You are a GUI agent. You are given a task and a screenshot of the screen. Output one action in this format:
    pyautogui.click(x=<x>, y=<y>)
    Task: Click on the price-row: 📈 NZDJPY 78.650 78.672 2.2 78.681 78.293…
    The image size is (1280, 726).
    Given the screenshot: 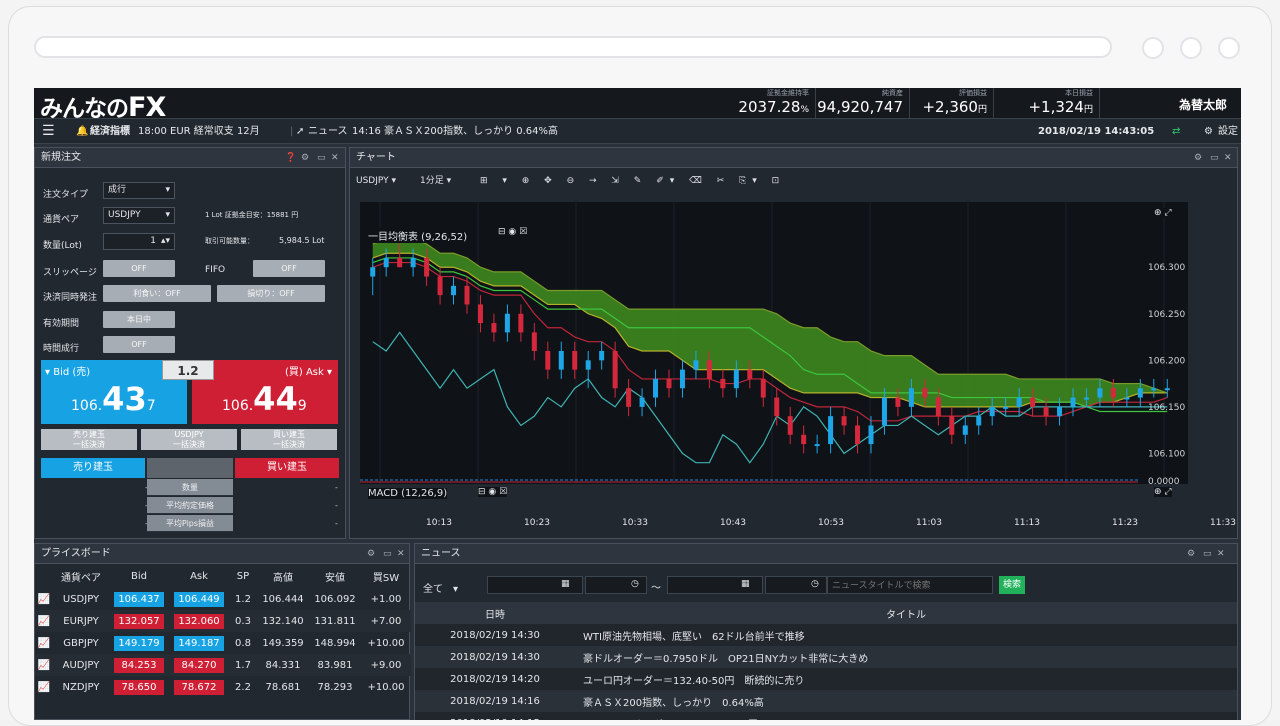 What is the action you would take?
    pyautogui.click(x=223, y=687)
    